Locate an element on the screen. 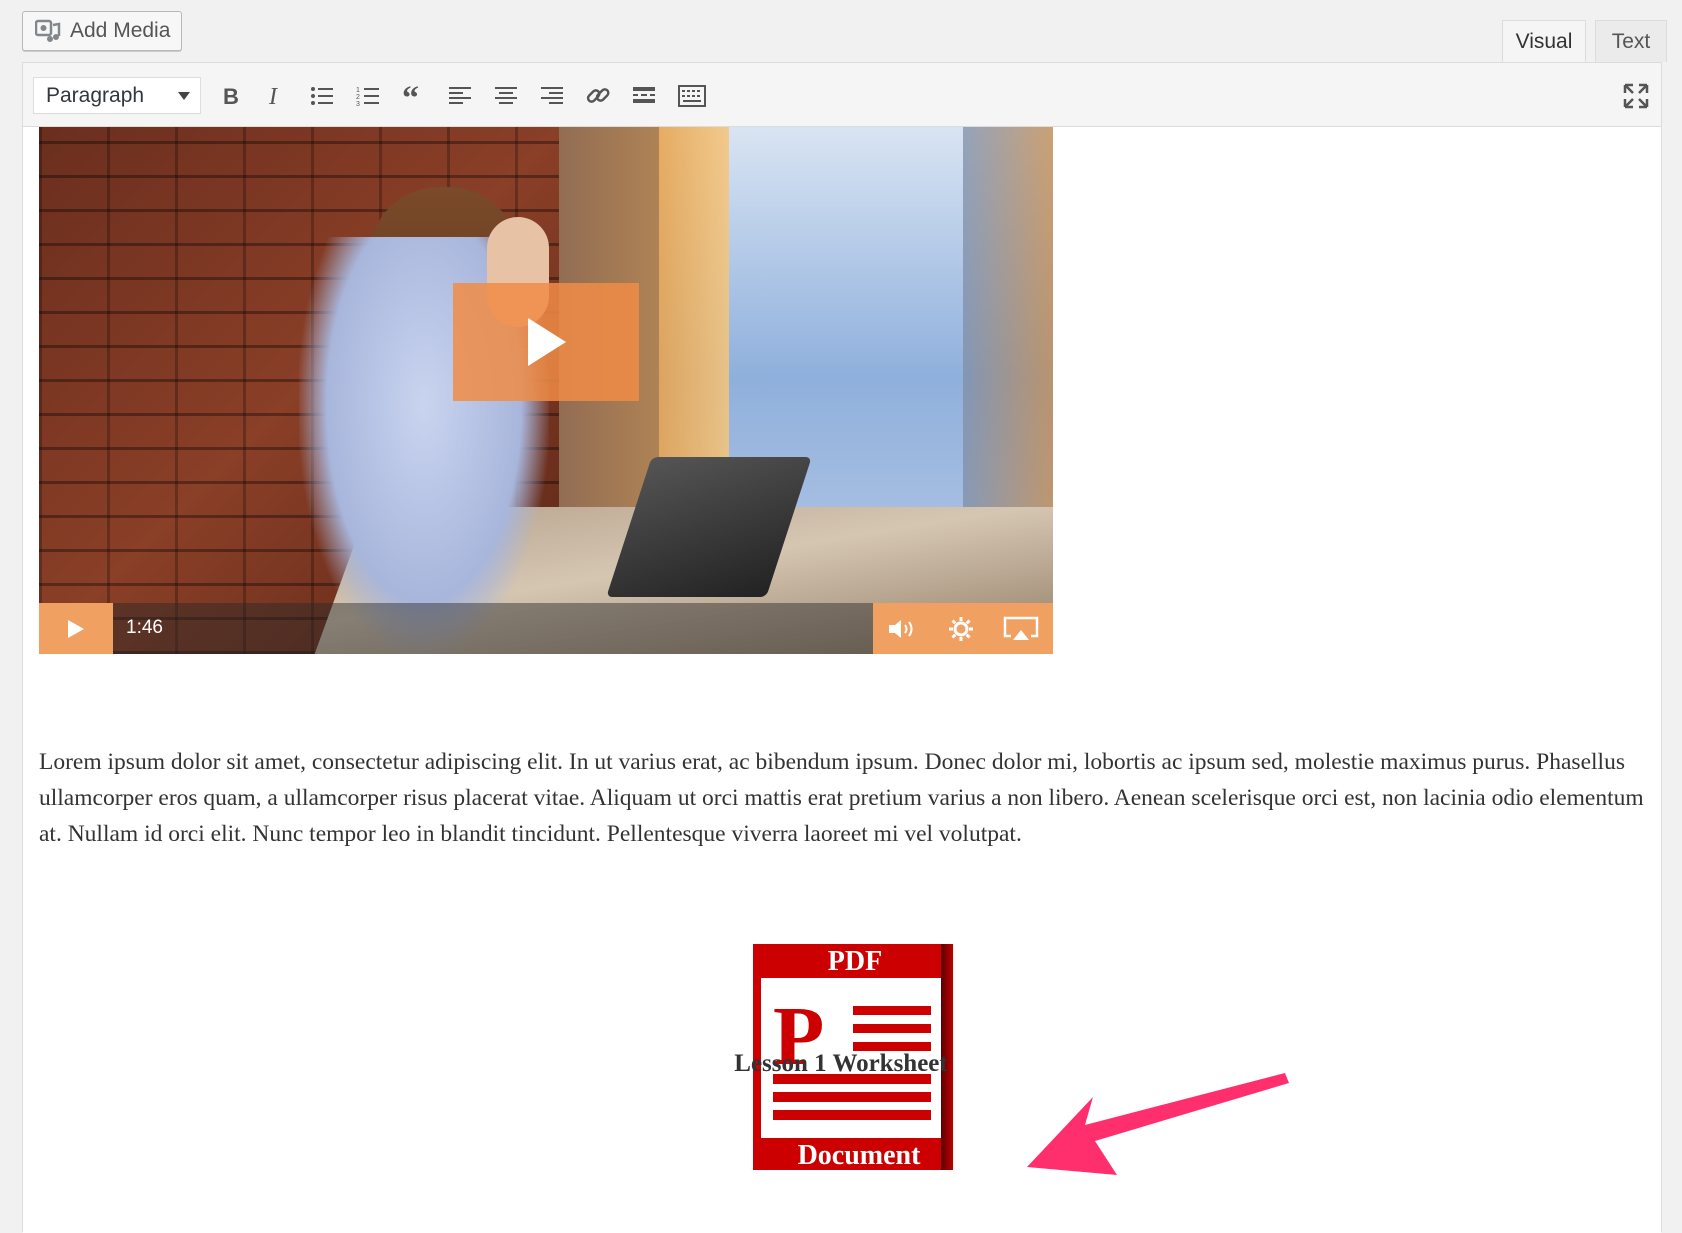 The height and width of the screenshot is (1233, 1682). blockquote-button: “ is located at coordinates (414, 96).